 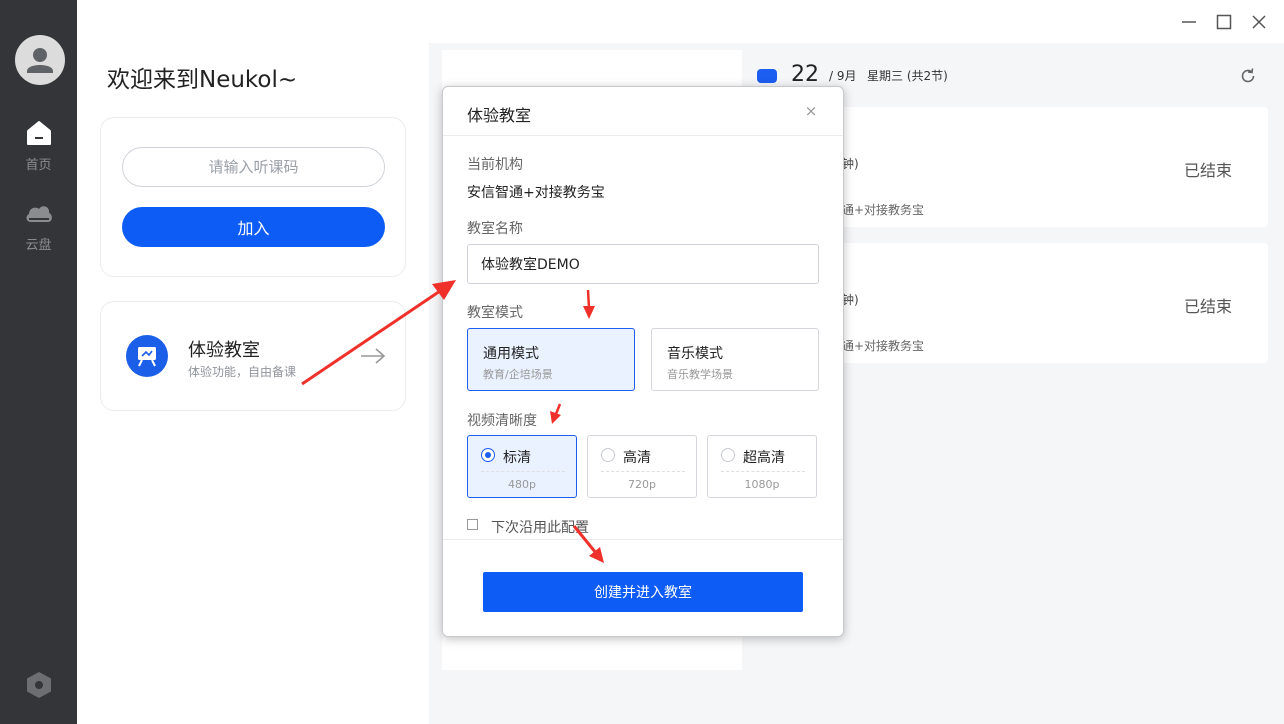 What do you see at coordinates (38, 245) in the screenshot?
I see `sidebar-item-label: 云盘` at bounding box center [38, 245].